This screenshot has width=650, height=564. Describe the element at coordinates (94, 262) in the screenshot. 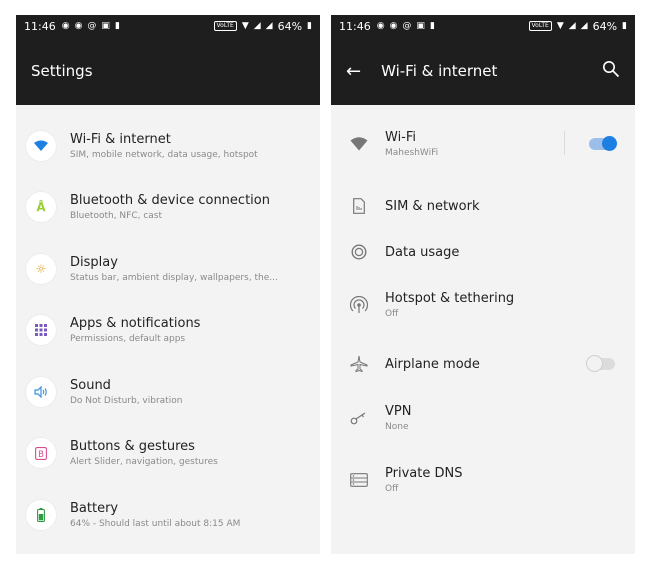

I see `item-title: Display` at that location.